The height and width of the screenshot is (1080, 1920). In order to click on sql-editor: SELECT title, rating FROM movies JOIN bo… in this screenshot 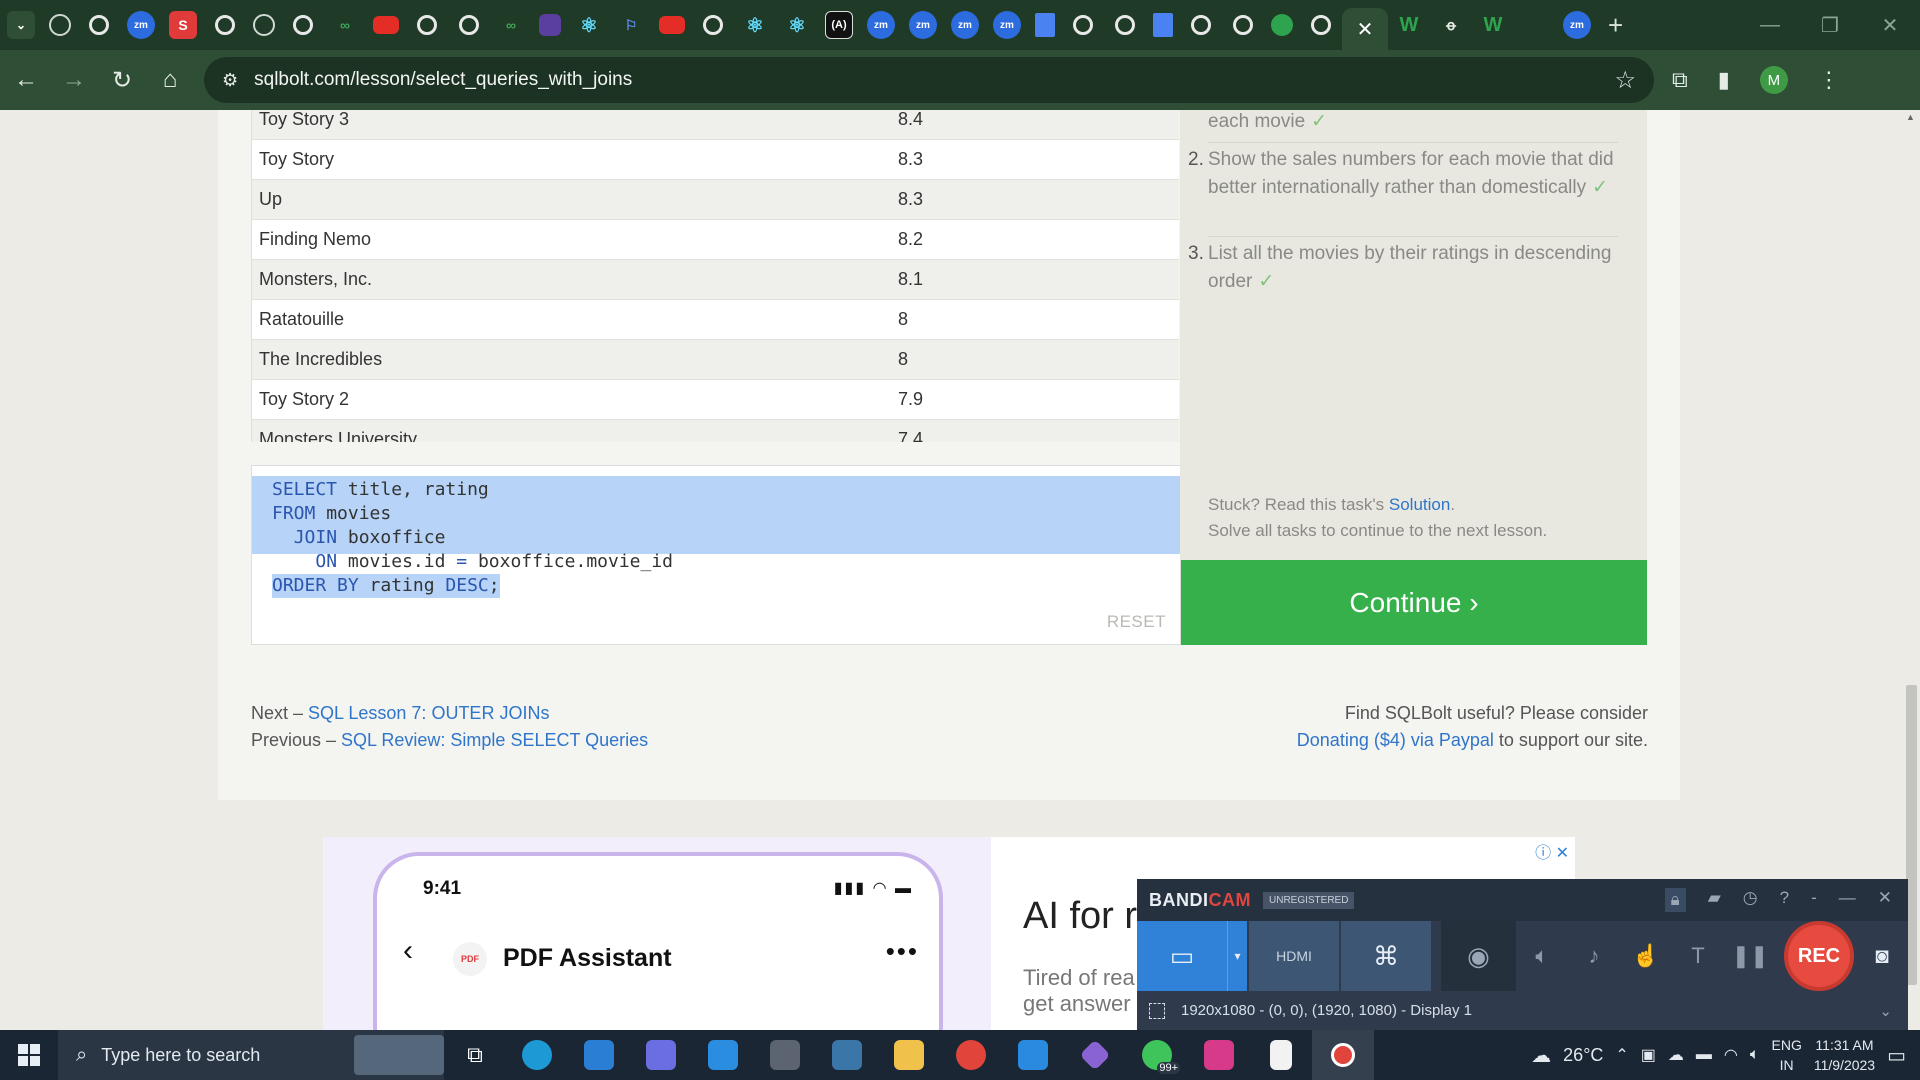, I will do `click(716, 555)`.